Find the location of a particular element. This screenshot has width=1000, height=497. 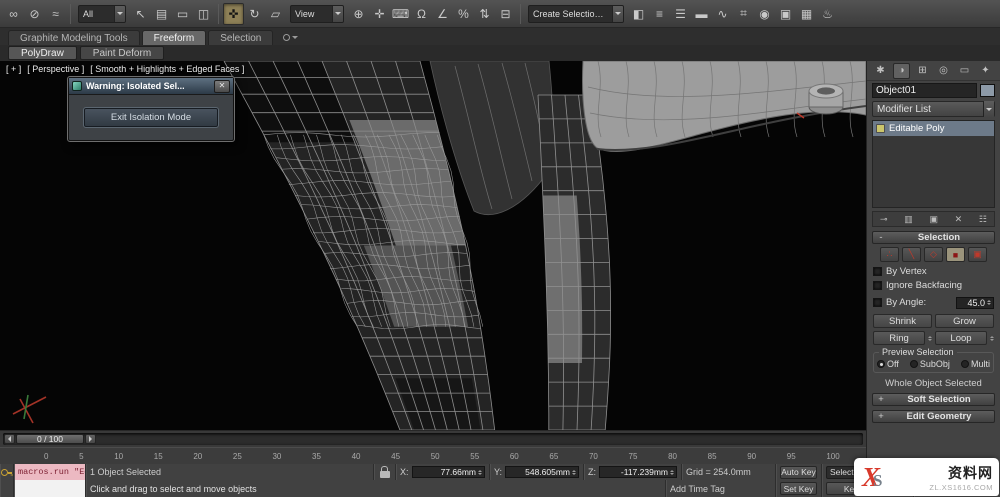

layer-manager-icon: ☰ is located at coordinates (680, 14).